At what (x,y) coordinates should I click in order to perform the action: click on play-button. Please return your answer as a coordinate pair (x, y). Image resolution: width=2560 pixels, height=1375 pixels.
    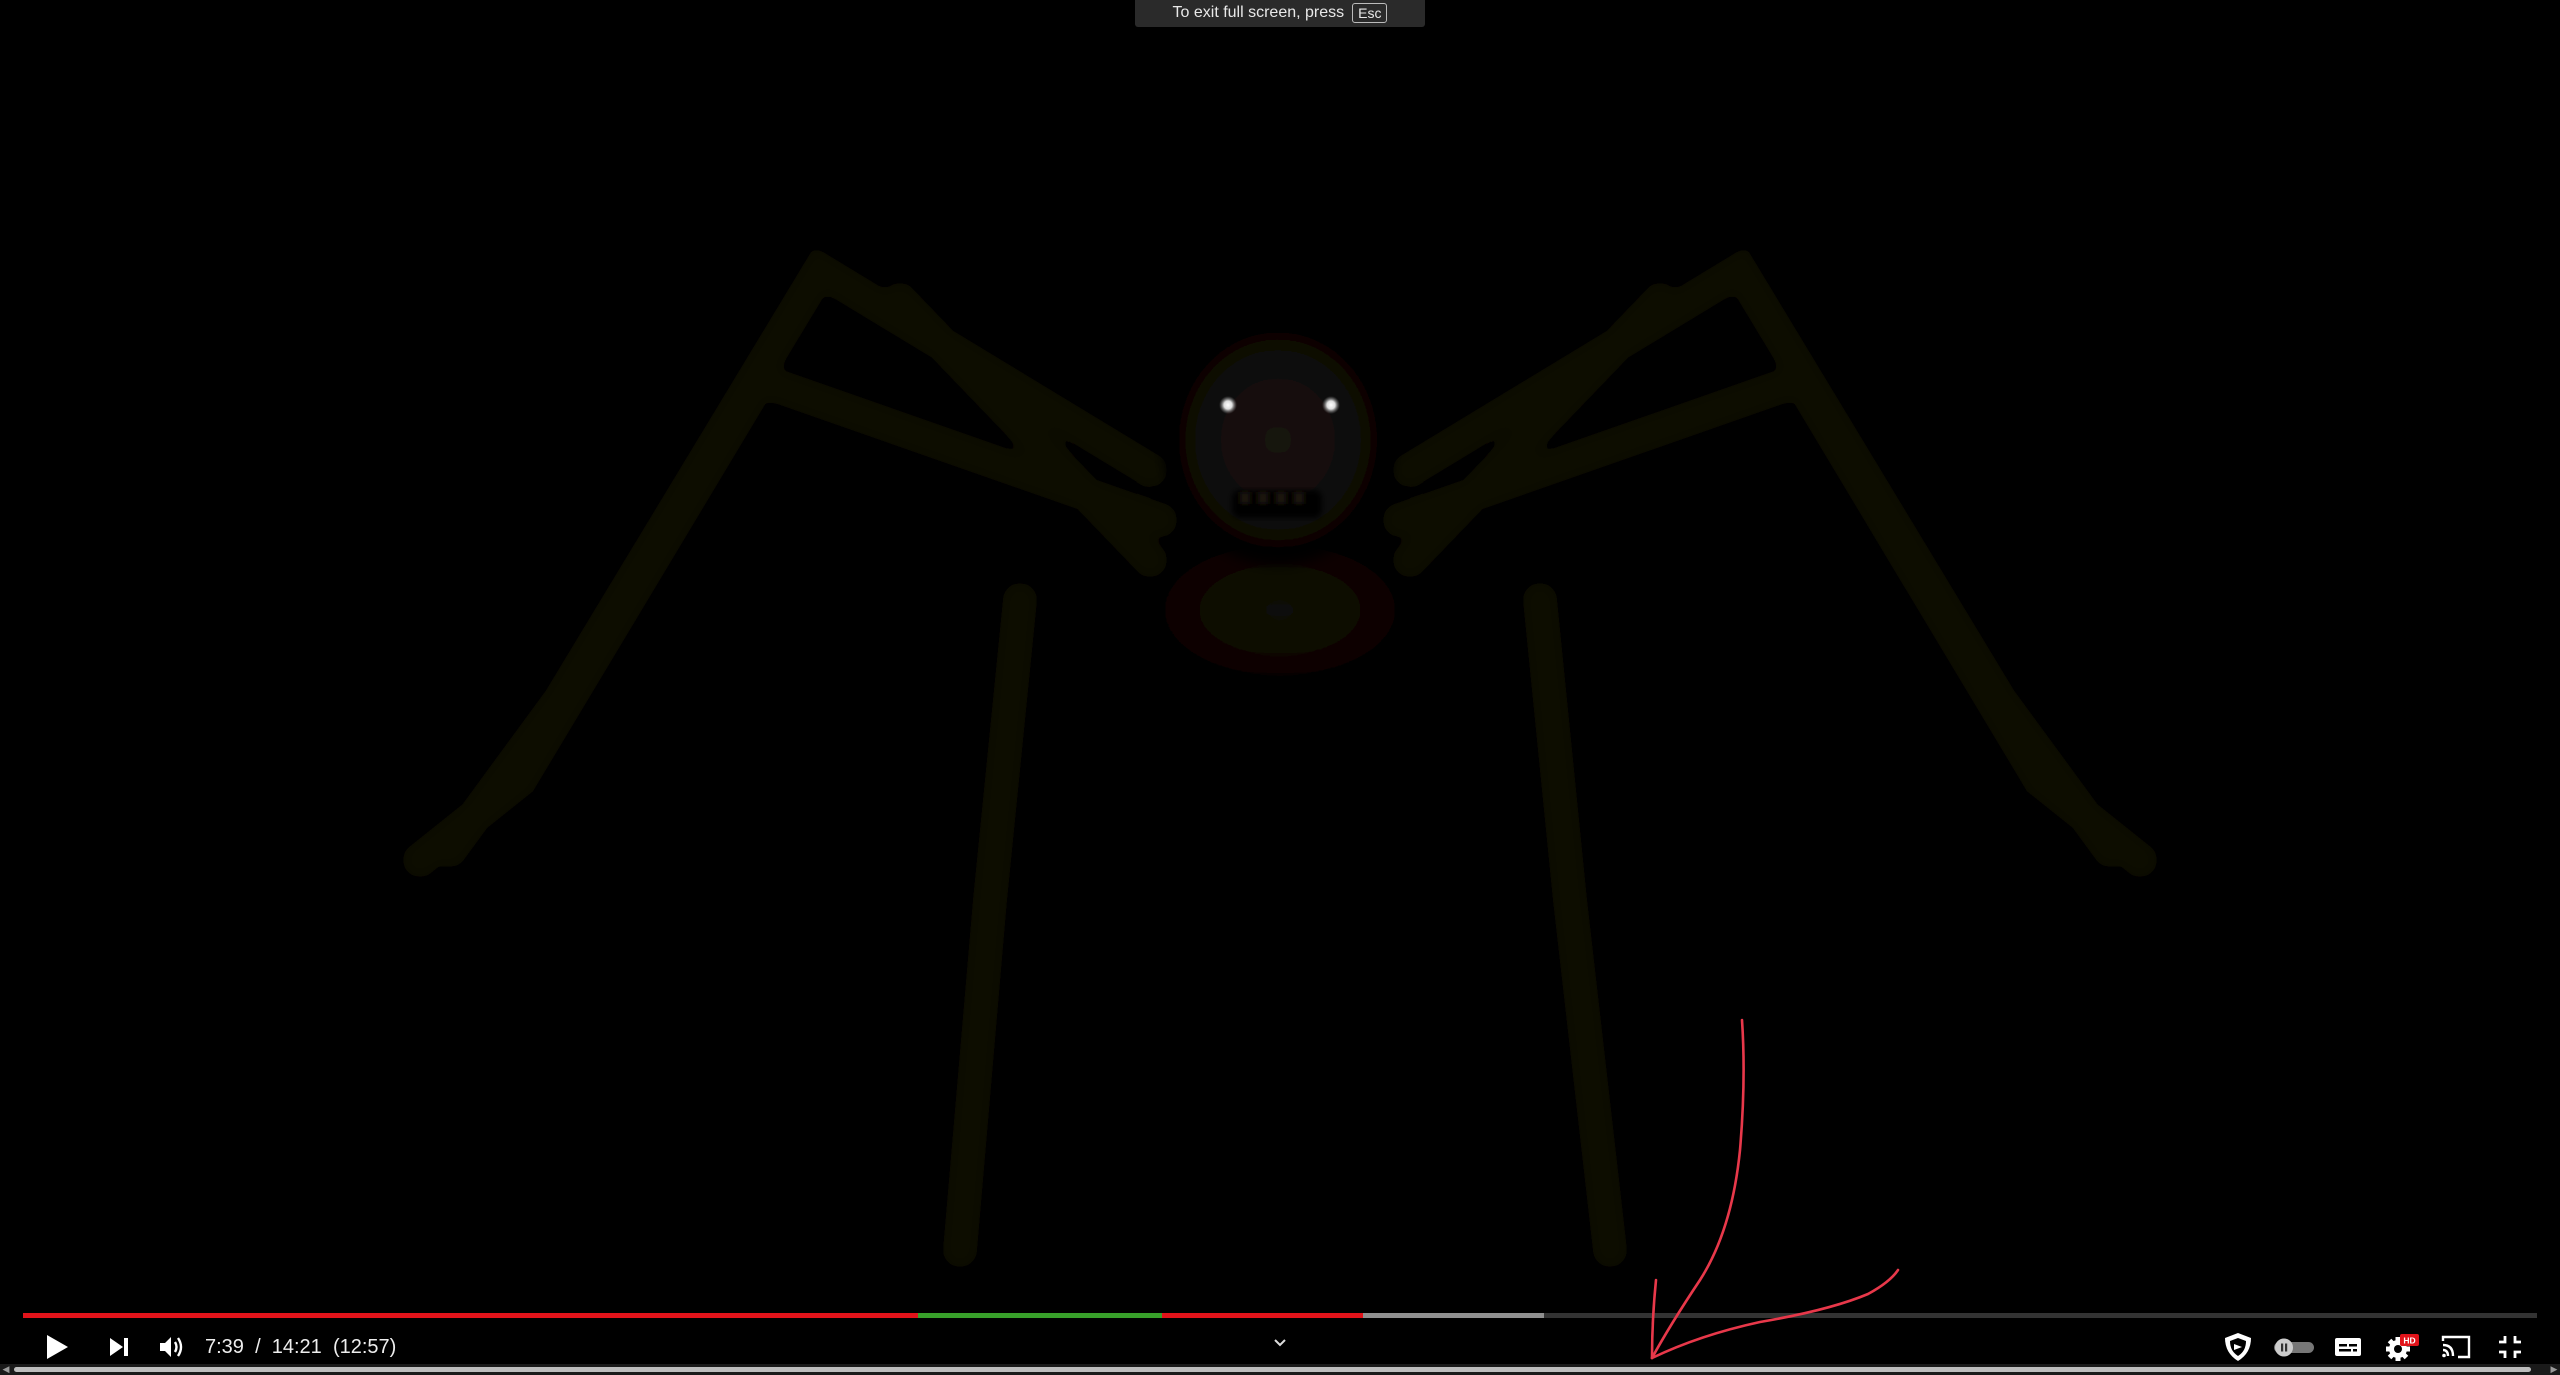
    Looking at the image, I should click on (57, 1347).